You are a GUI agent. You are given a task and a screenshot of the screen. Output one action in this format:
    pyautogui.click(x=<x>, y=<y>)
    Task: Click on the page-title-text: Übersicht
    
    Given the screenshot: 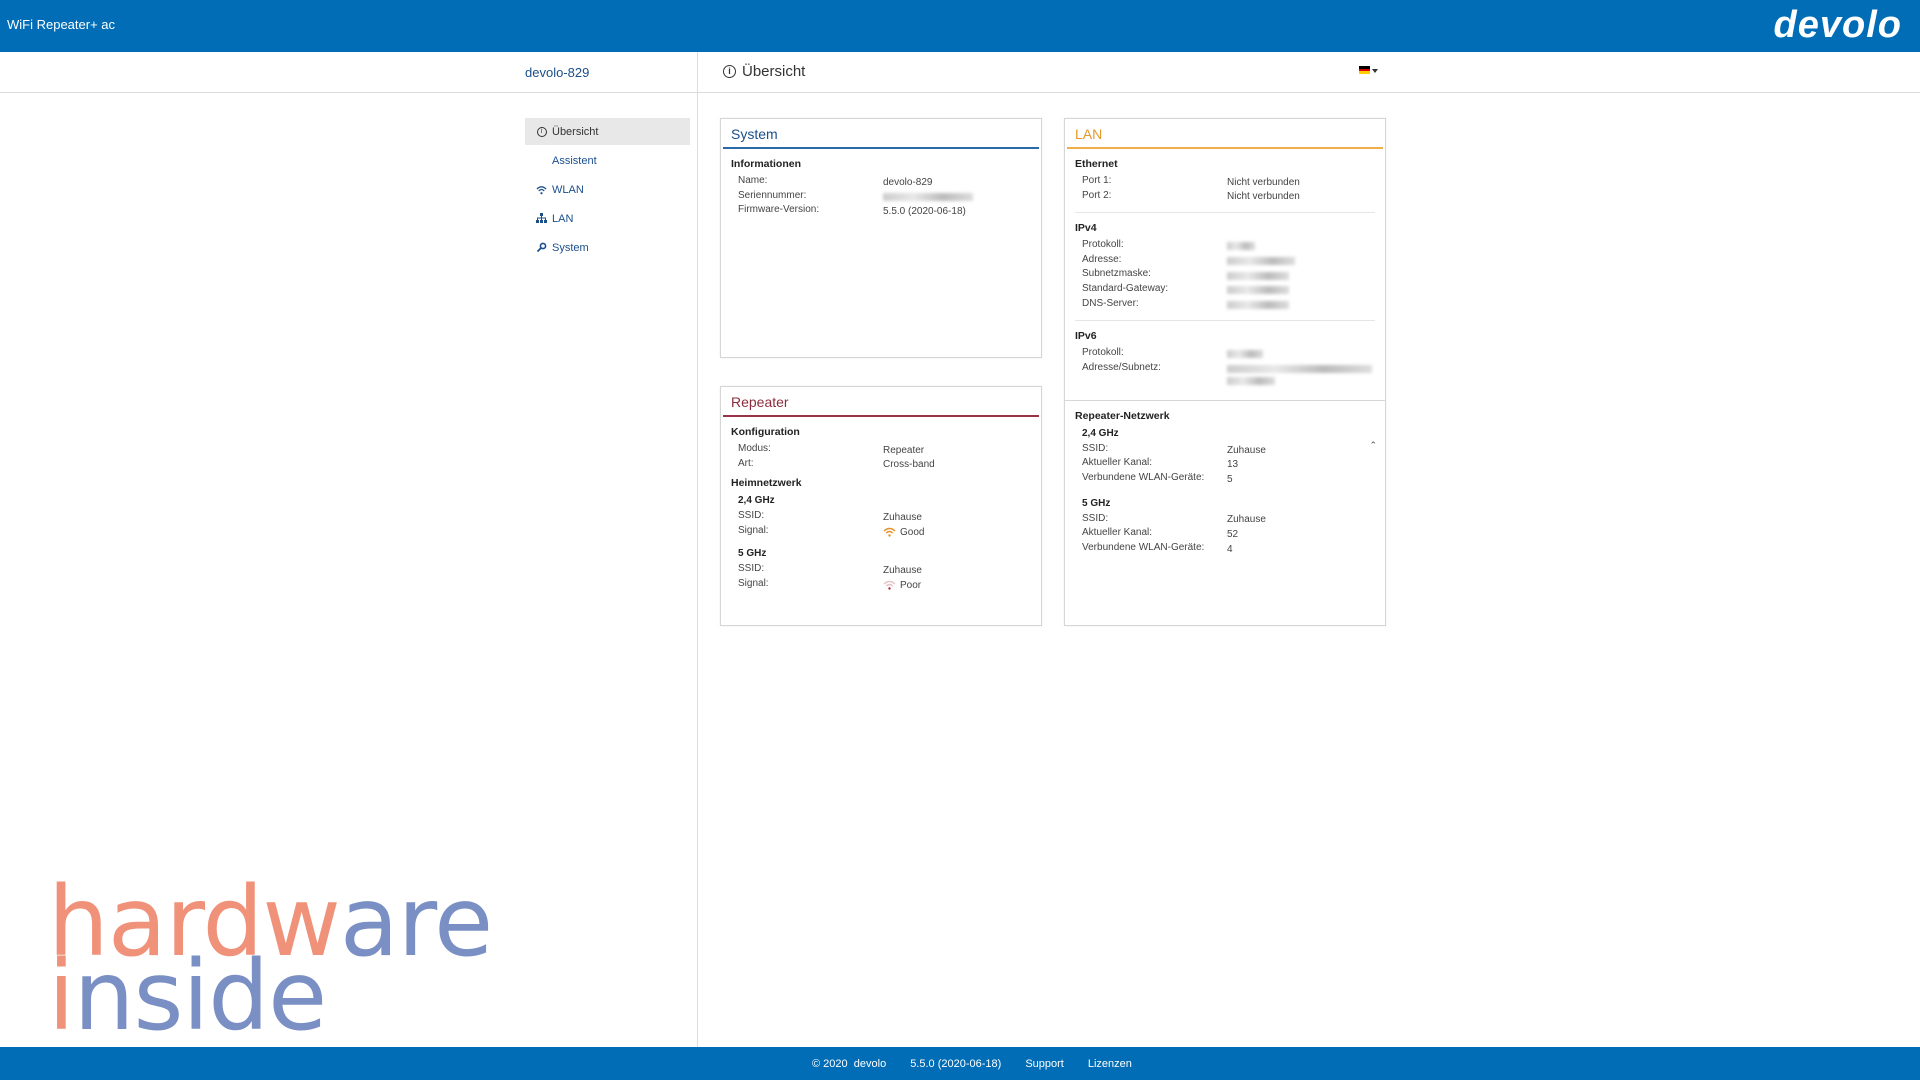 What is the action you would take?
    pyautogui.click(x=774, y=71)
    